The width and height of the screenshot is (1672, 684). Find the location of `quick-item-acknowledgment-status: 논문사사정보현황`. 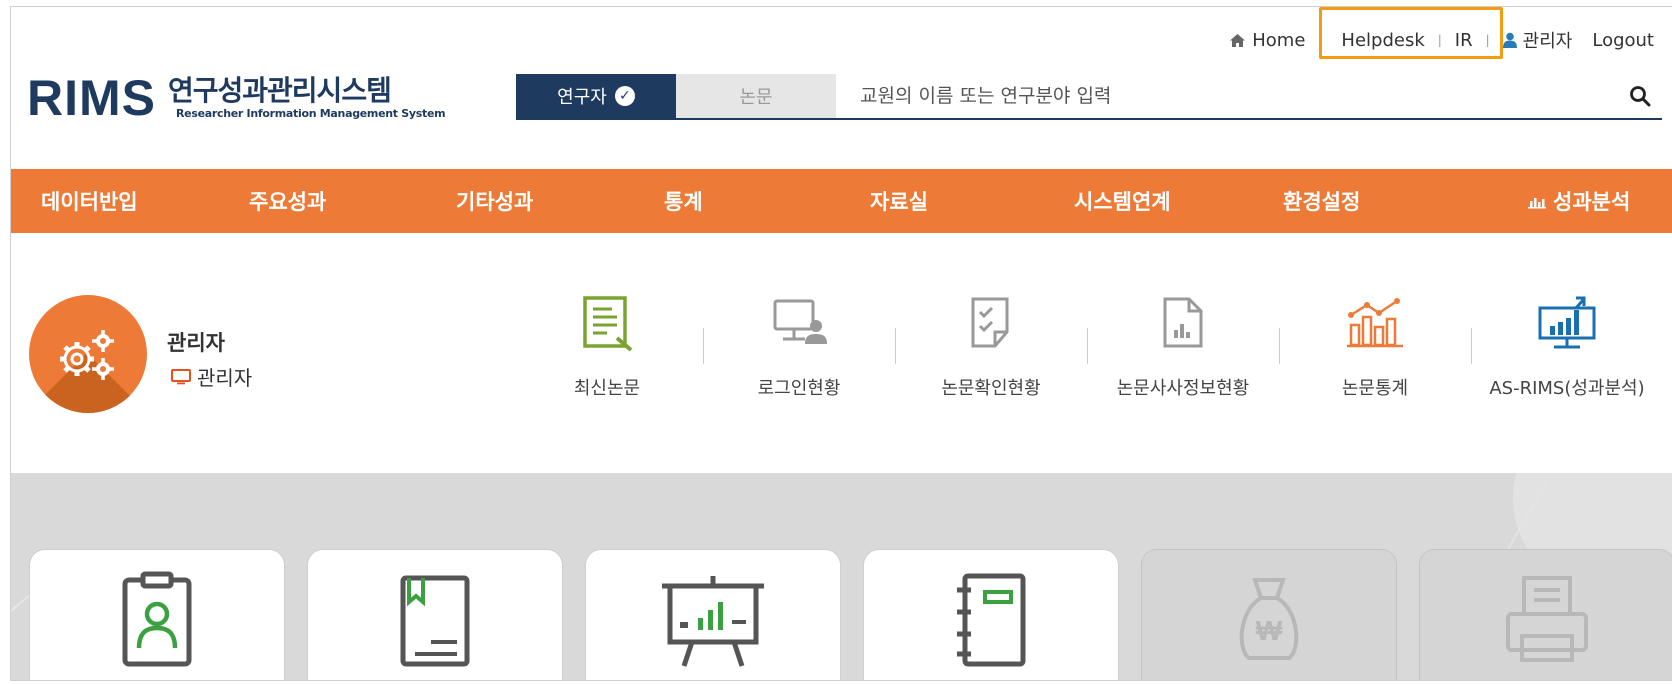

quick-item-acknowledgment-status: 논문사사정보현황 is located at coordinates (1183, 352).